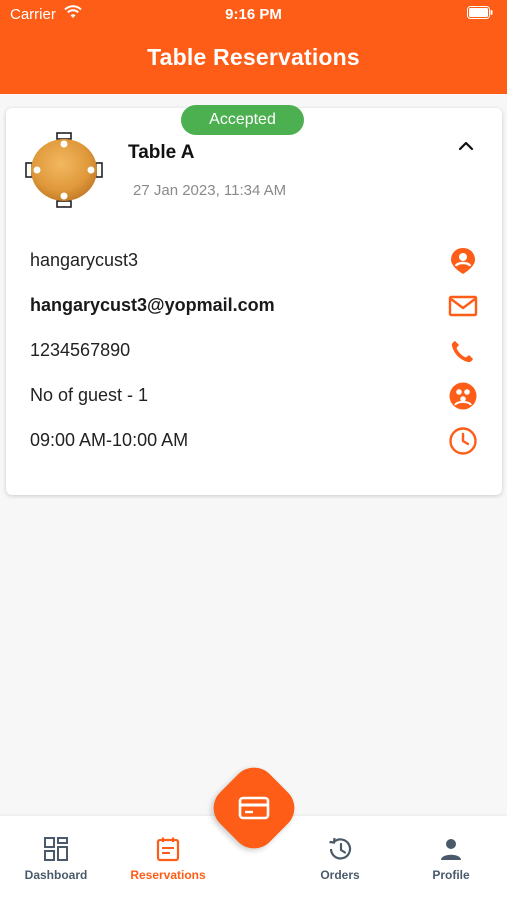 Image resolution: width=507 pixels, height=900 pixels. What do you see at coordinates (168, 875) in the screenshot?
I see `nav-reservations-label: Reservations` at bounding box center [168, 875].